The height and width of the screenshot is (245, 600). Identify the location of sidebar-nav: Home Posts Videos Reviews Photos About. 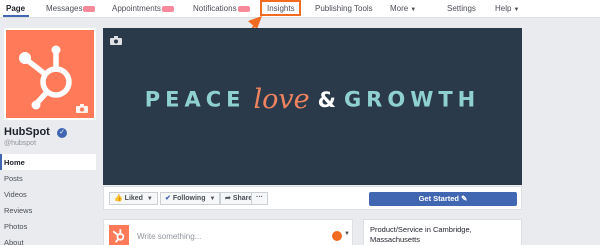
(48, 199).